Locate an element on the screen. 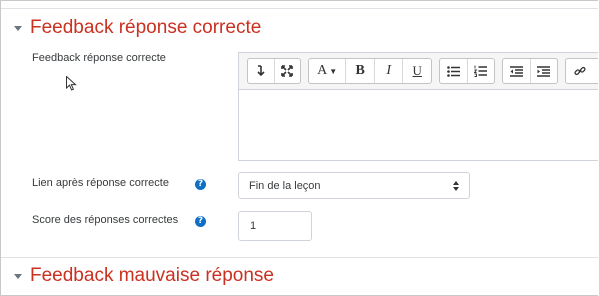 The height and width of the screenshot is (296, 599). bulleted-list-icon is located at coordinates (454, 71).